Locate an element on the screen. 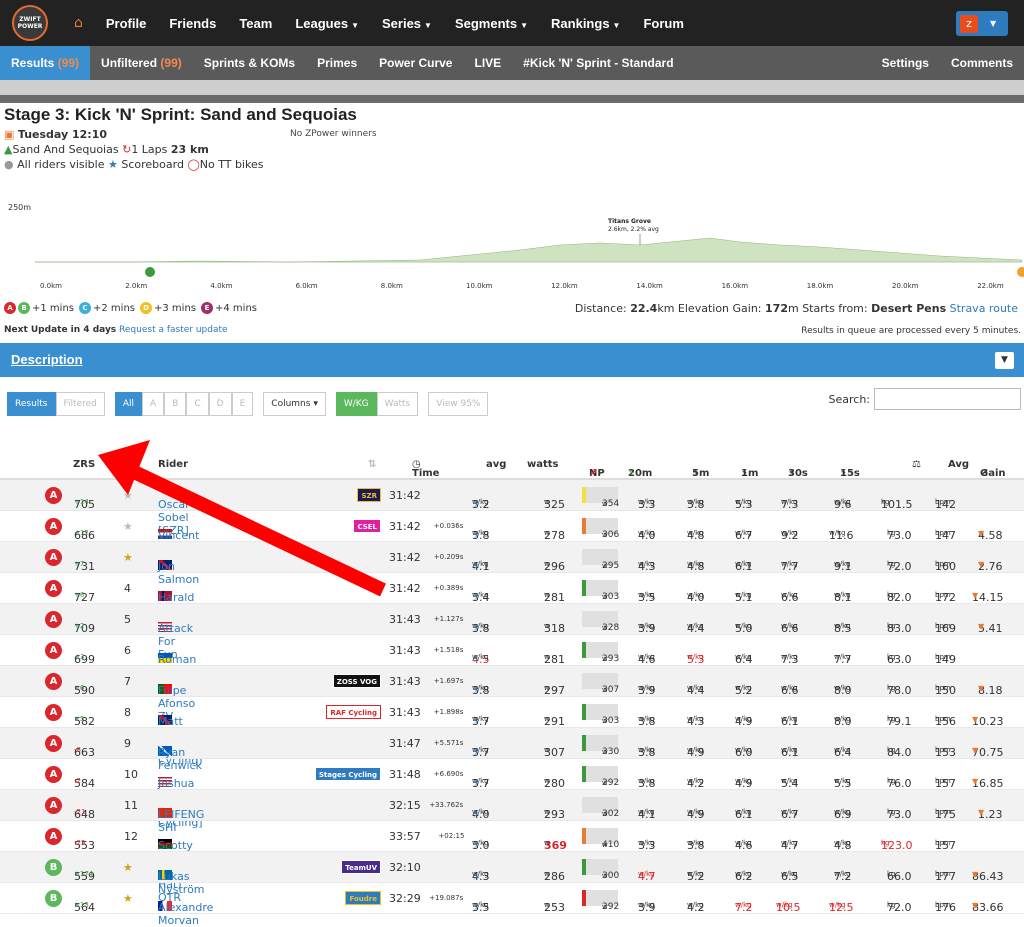 Image resolution: width=1024 pixels, height=927 pixels. nav-profile: Profile is located at coordinates (126, 23).